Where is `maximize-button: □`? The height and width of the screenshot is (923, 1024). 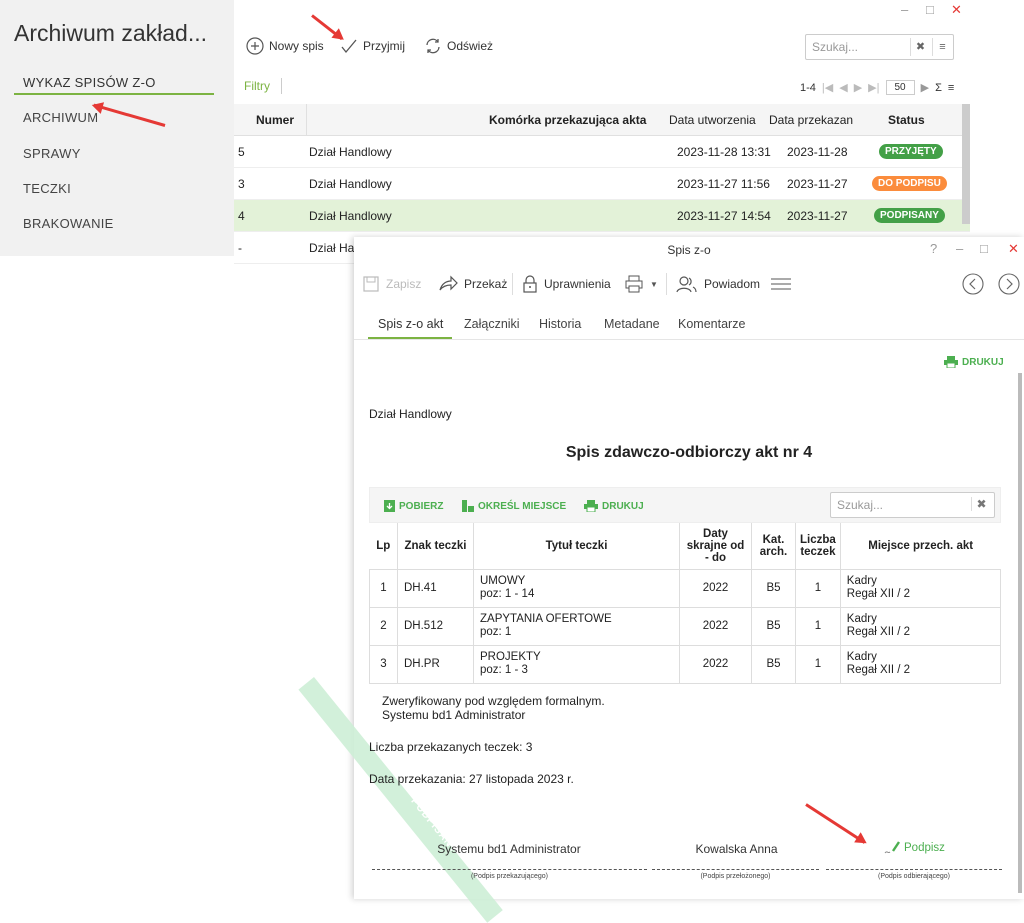 maximize-button: □ is located at coordinates (930, 9).